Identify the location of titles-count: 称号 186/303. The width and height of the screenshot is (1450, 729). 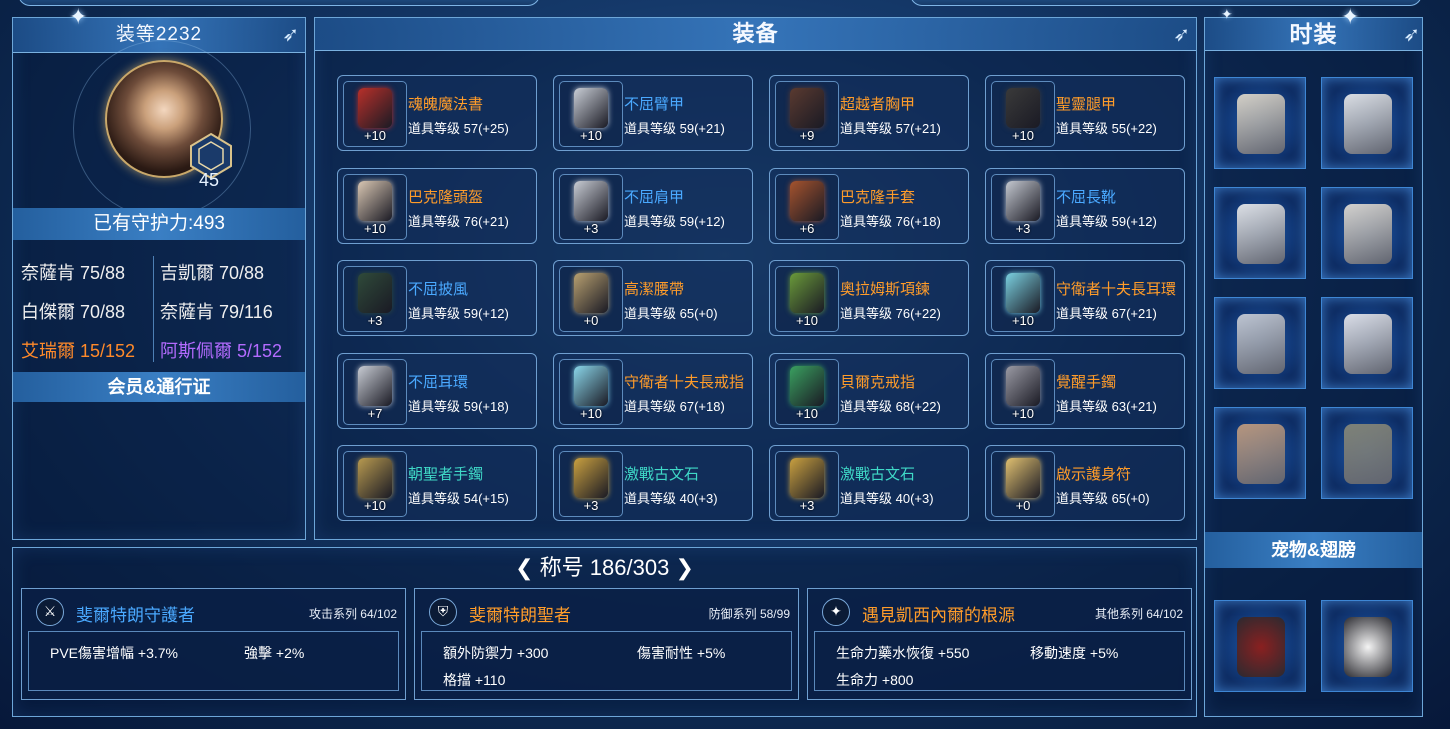
(604, 567).